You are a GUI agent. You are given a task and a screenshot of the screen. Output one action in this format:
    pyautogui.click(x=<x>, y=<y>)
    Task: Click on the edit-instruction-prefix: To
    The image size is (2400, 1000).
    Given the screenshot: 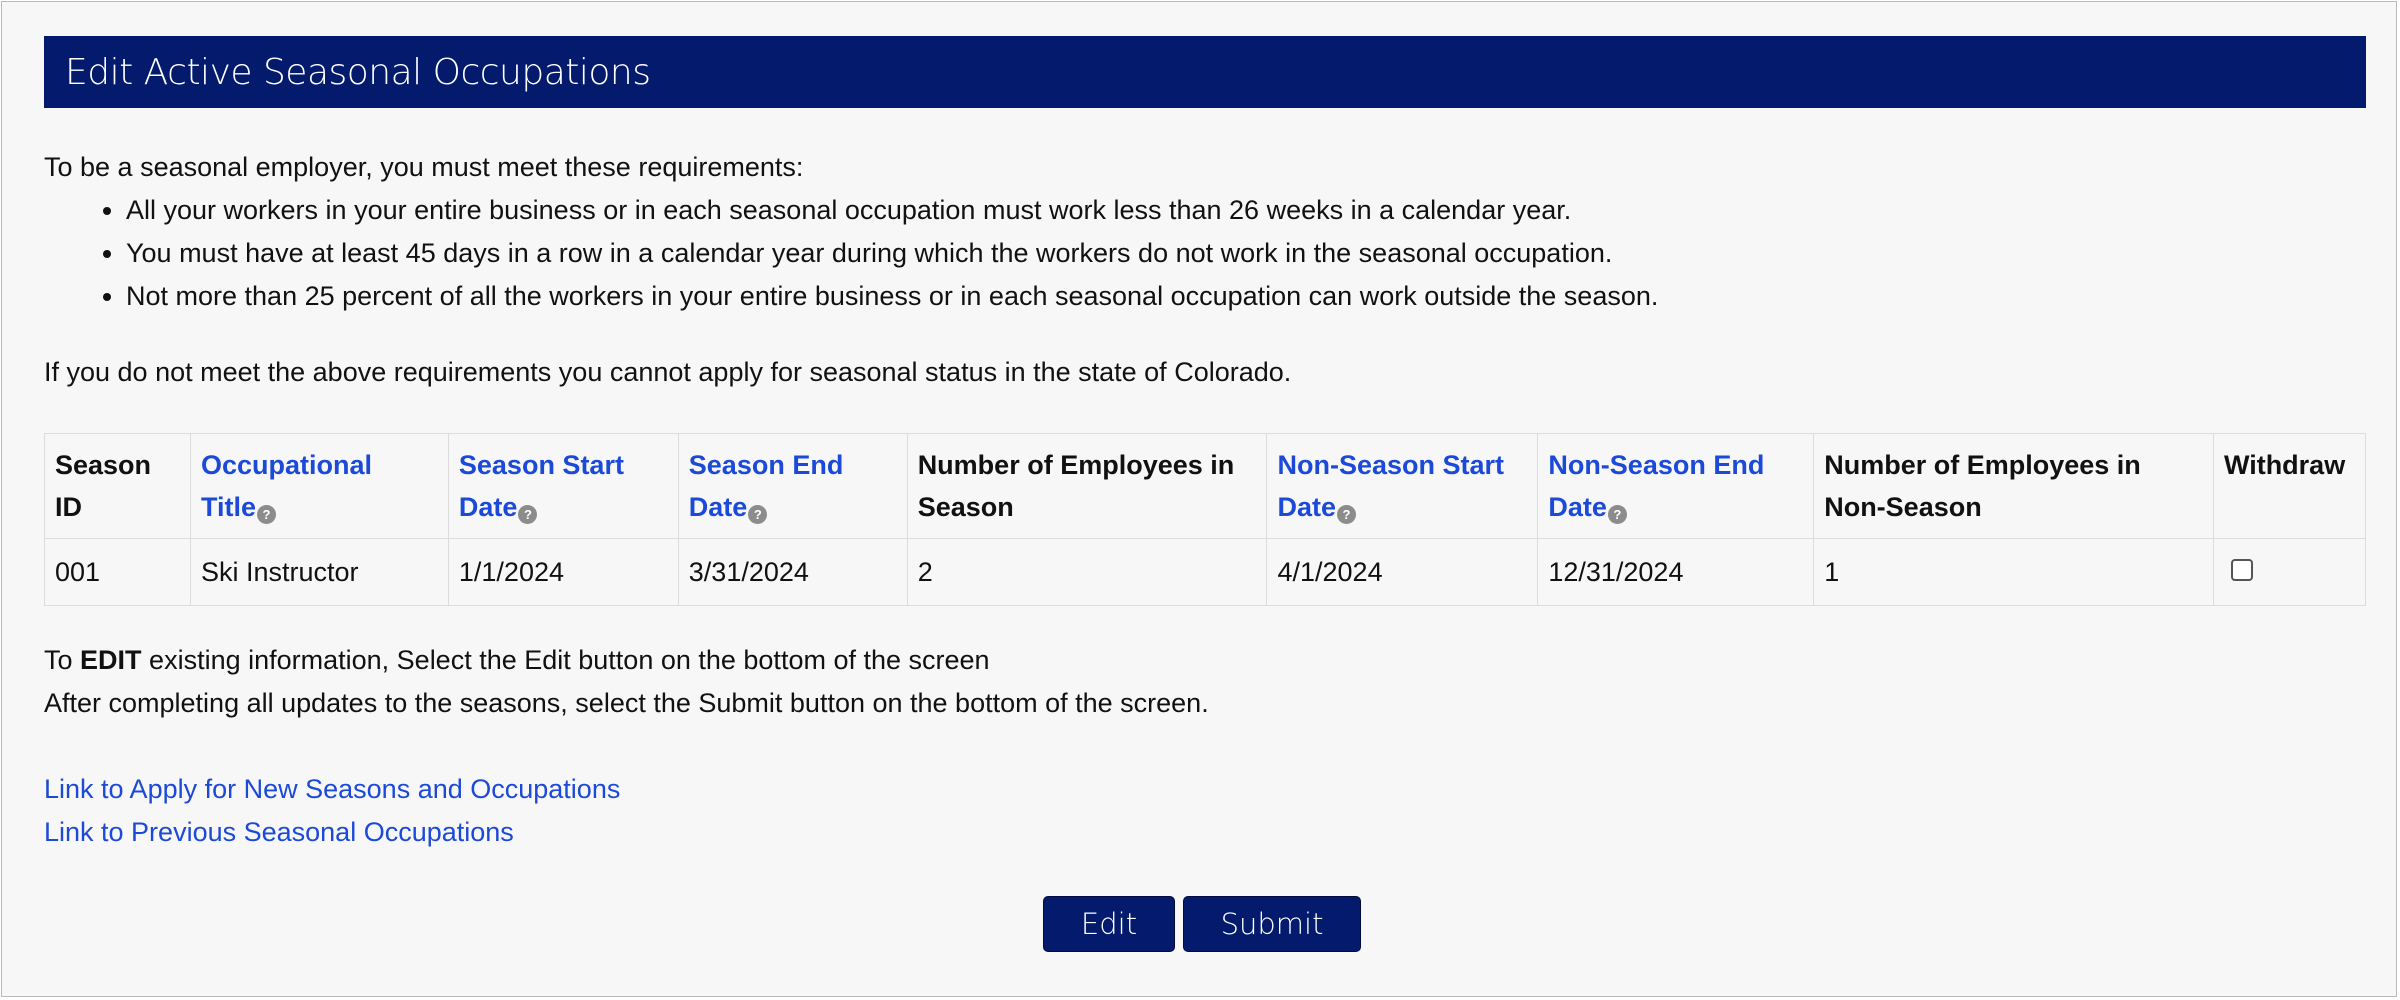 What is the action you would take?
    pyautogui.click(x=62, y=660)
    